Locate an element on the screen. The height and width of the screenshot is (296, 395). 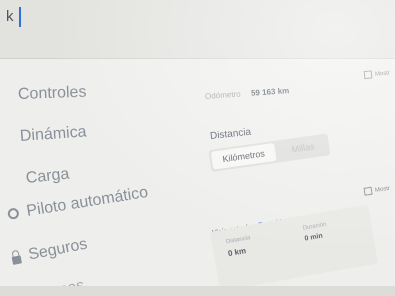
odometer-row: Odómetro 59 163 km is located at coordinates (247, 92).